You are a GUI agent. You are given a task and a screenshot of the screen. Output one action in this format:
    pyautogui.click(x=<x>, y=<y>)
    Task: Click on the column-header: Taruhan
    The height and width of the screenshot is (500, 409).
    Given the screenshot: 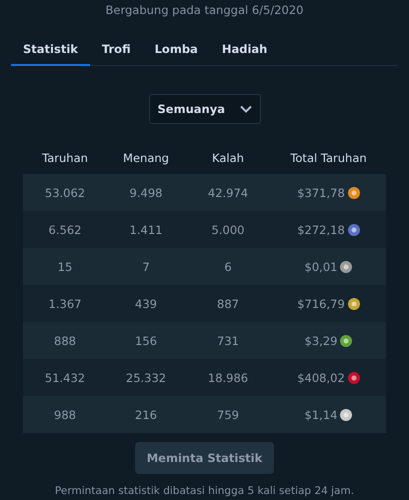 What is the action you would take?
    pyautogui.click(x=65, y=158)
    